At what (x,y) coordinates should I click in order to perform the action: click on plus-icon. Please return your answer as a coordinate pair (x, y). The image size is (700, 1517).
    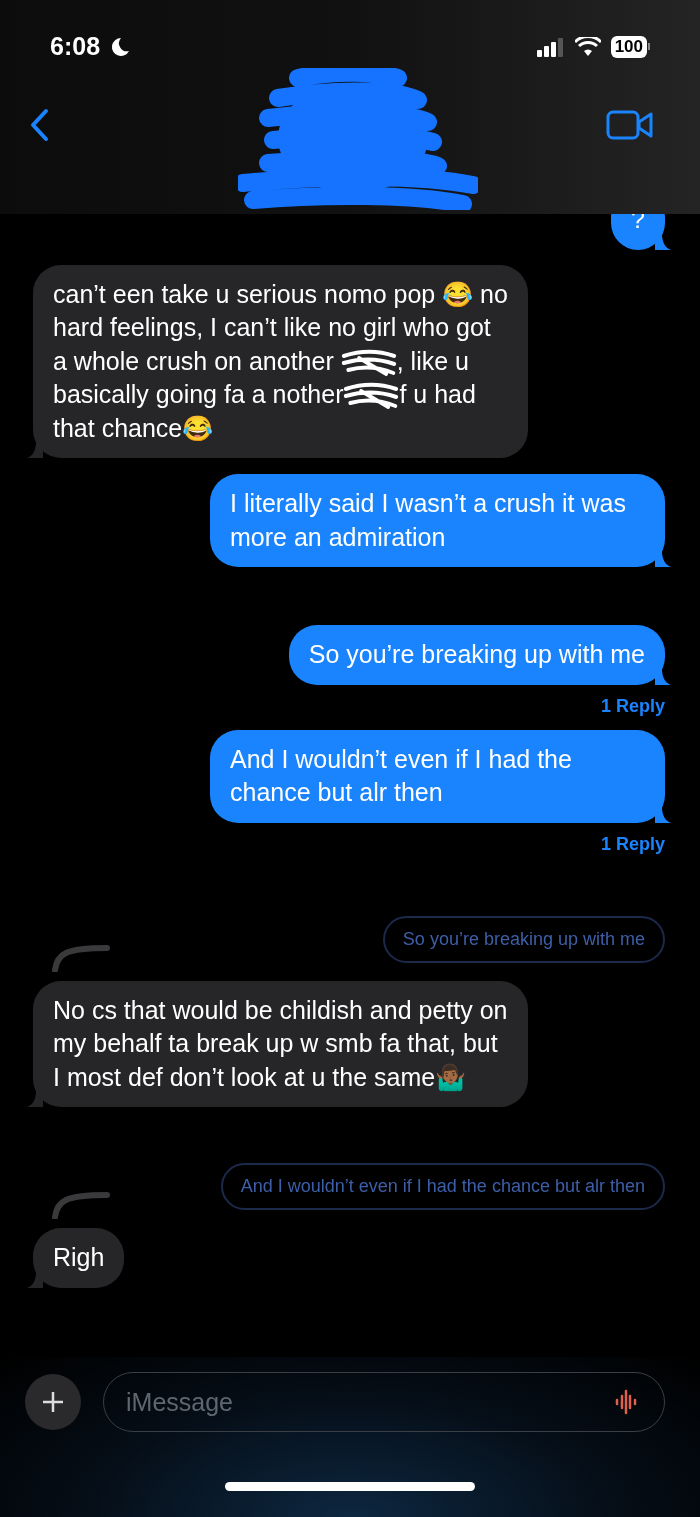
    Looking at the image, I should click on (53, 1402).